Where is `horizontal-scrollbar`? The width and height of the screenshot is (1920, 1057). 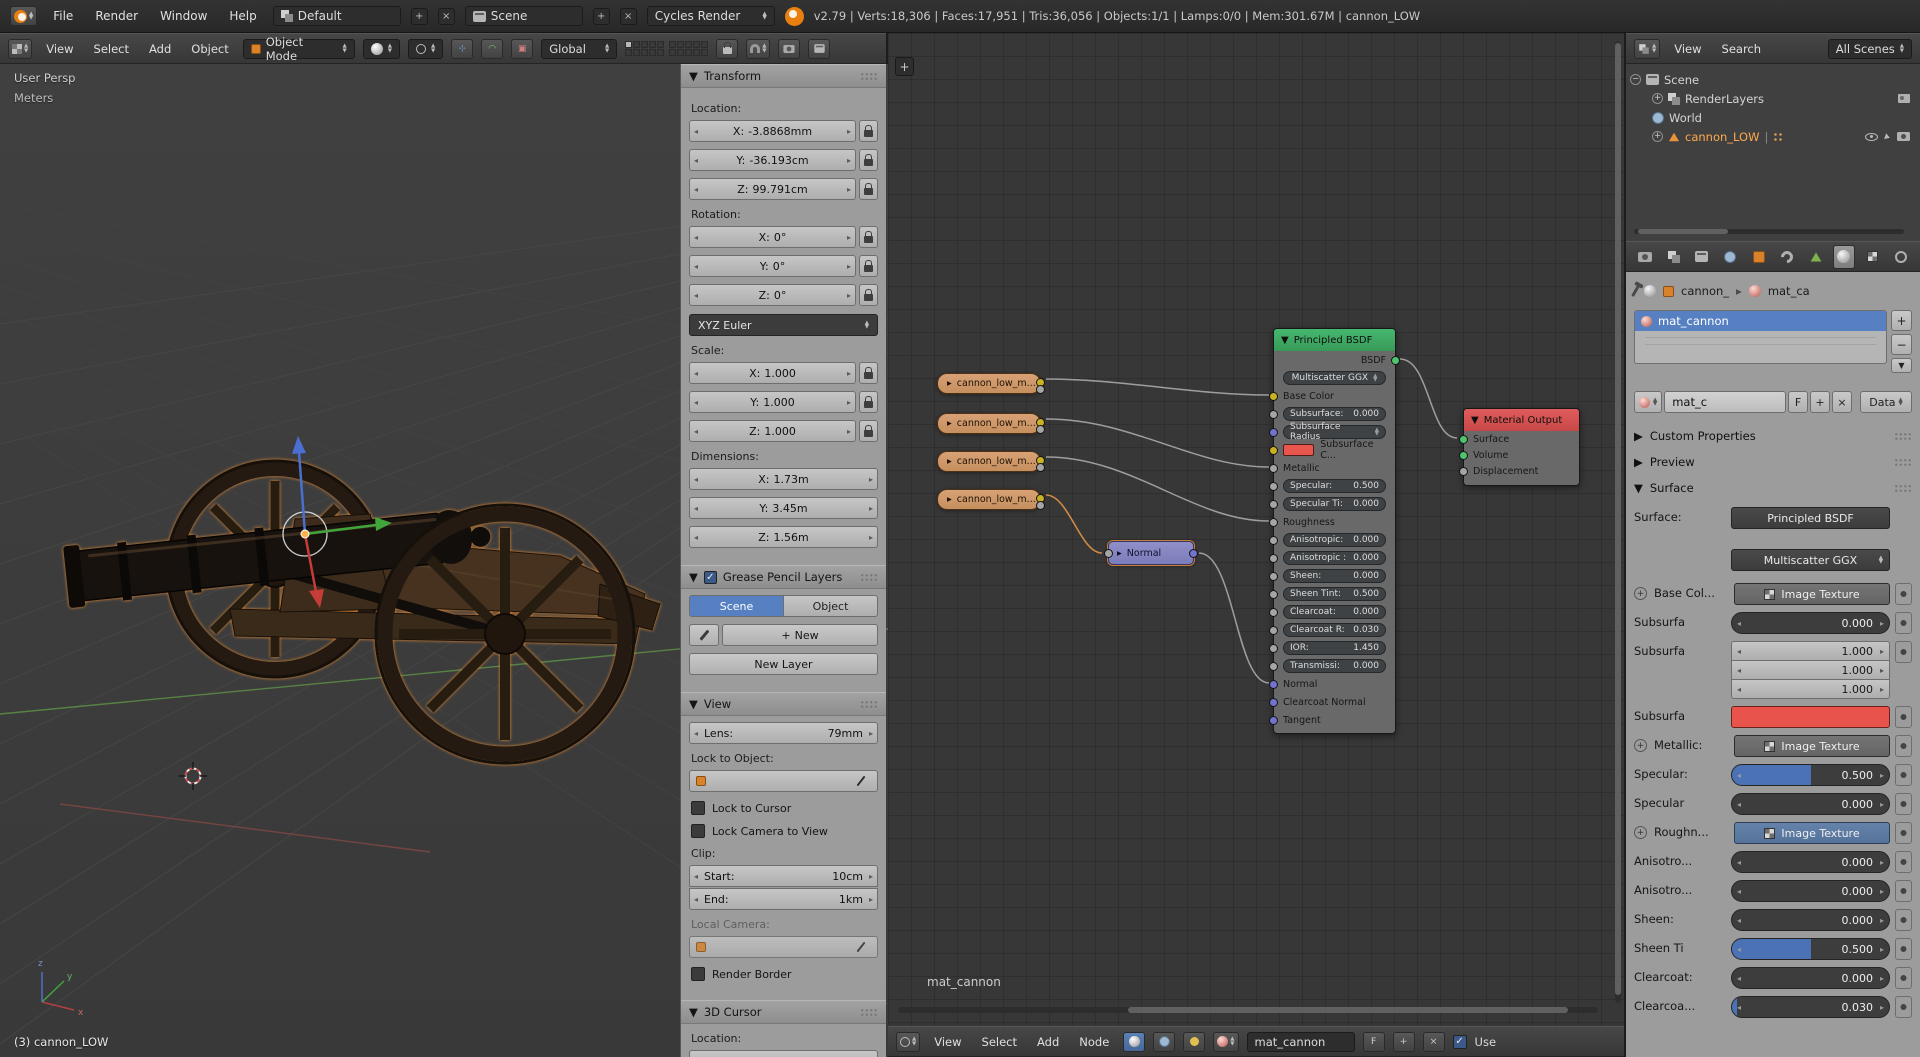 horizontal-scrollbar is located at coordinates (1248, 1010).